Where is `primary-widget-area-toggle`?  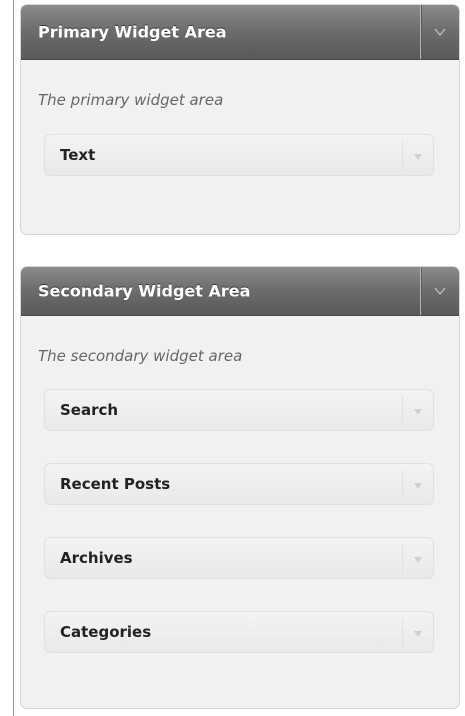 primary-widget-area-toggle is located at coordinates (439, 32).